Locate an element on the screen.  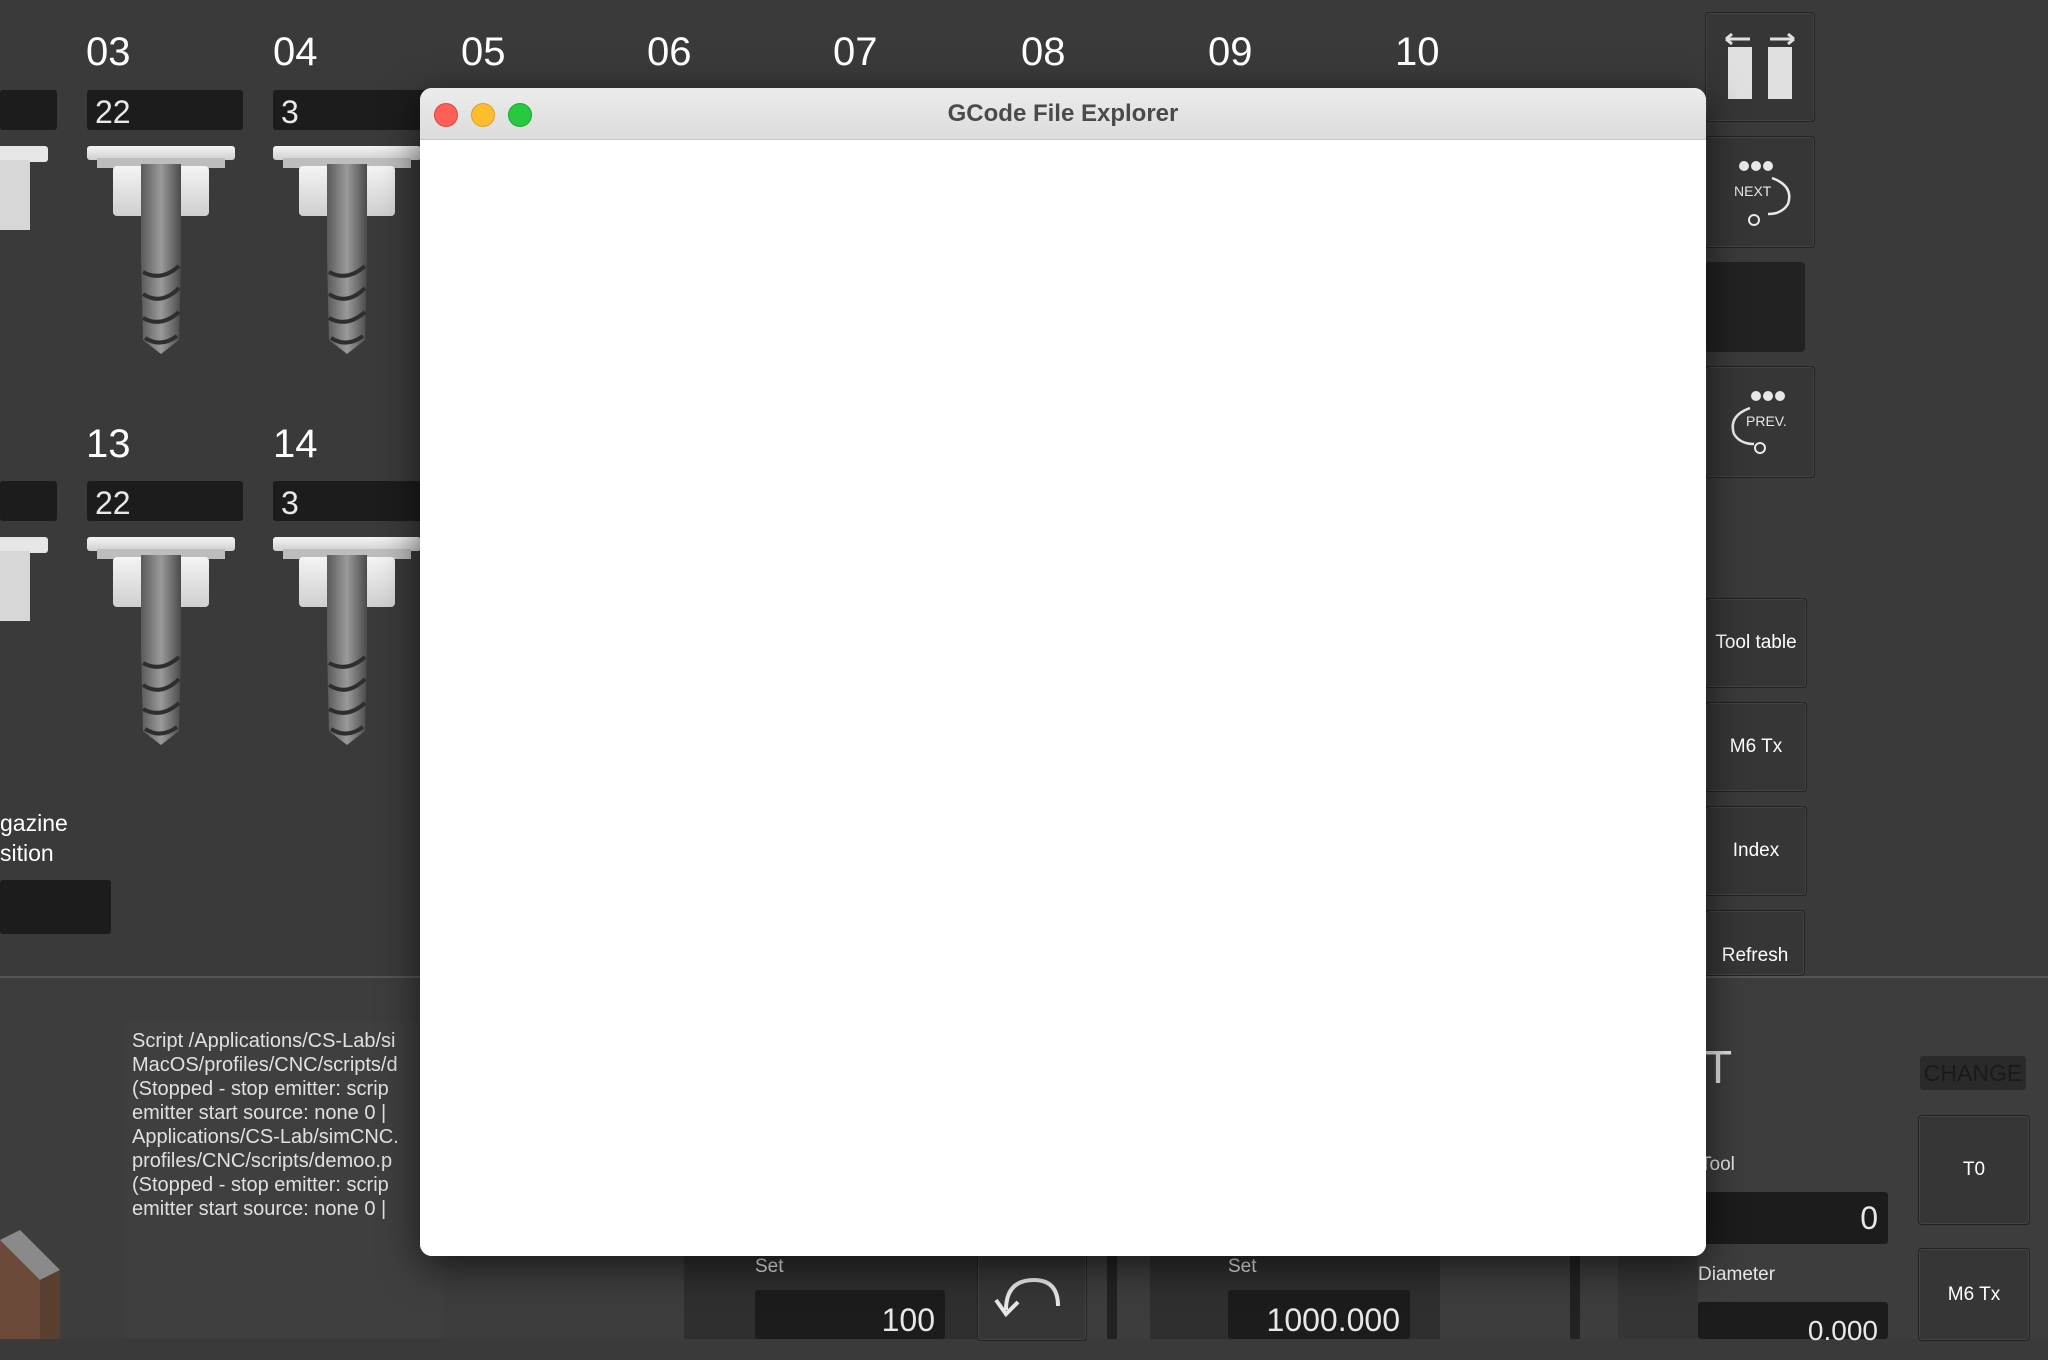
window-titlebar: GCode File Explorer is located at coordinates (1063, 114).